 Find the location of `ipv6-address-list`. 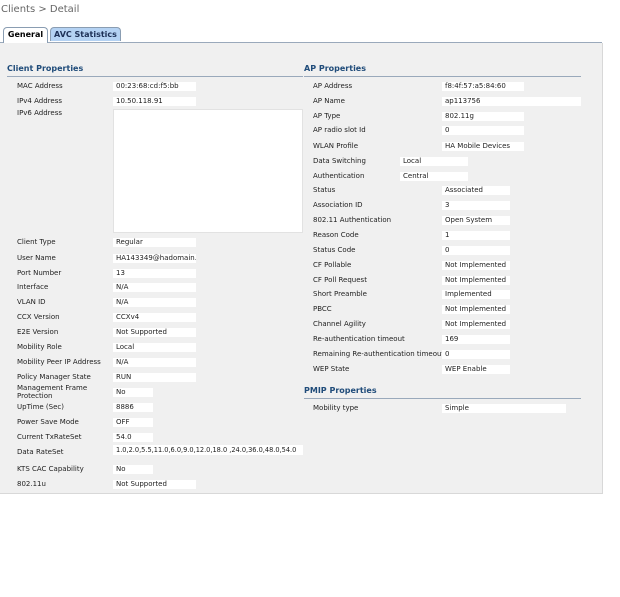

ipv6-address-list is located at coordinates (208, 171).